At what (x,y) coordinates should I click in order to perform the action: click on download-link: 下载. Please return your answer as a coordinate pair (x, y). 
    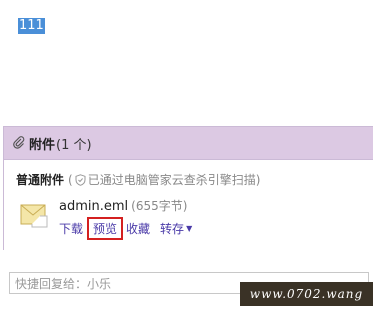
    Looking at the image, I should click on (71, 228).